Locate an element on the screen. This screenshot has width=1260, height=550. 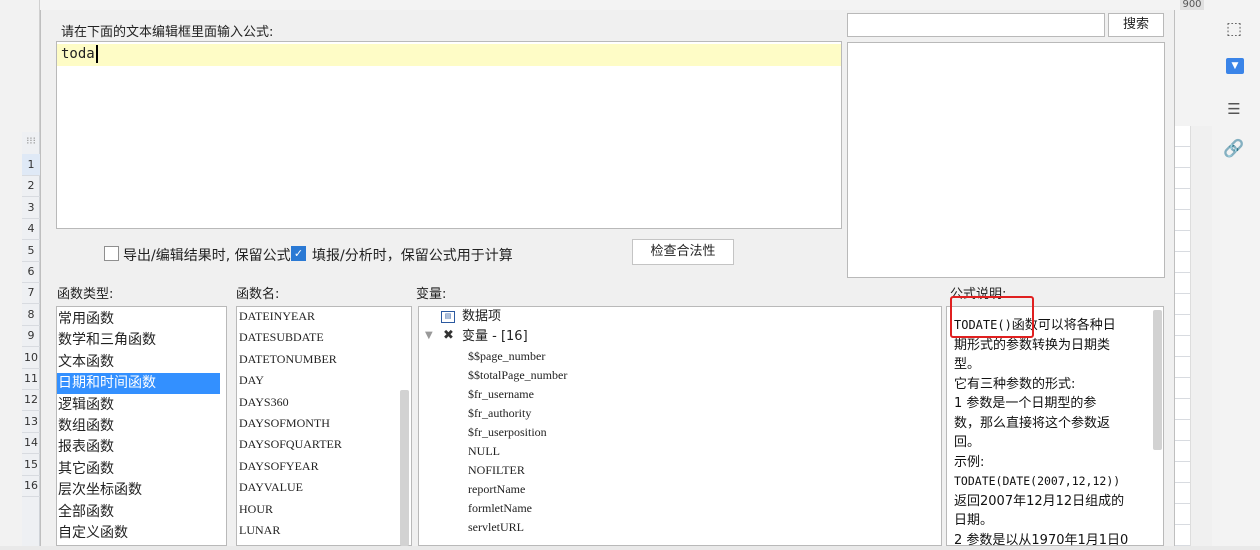
description-line: 2 参数是以从1970年1月1日0 is located at coordinates (1050, 540).